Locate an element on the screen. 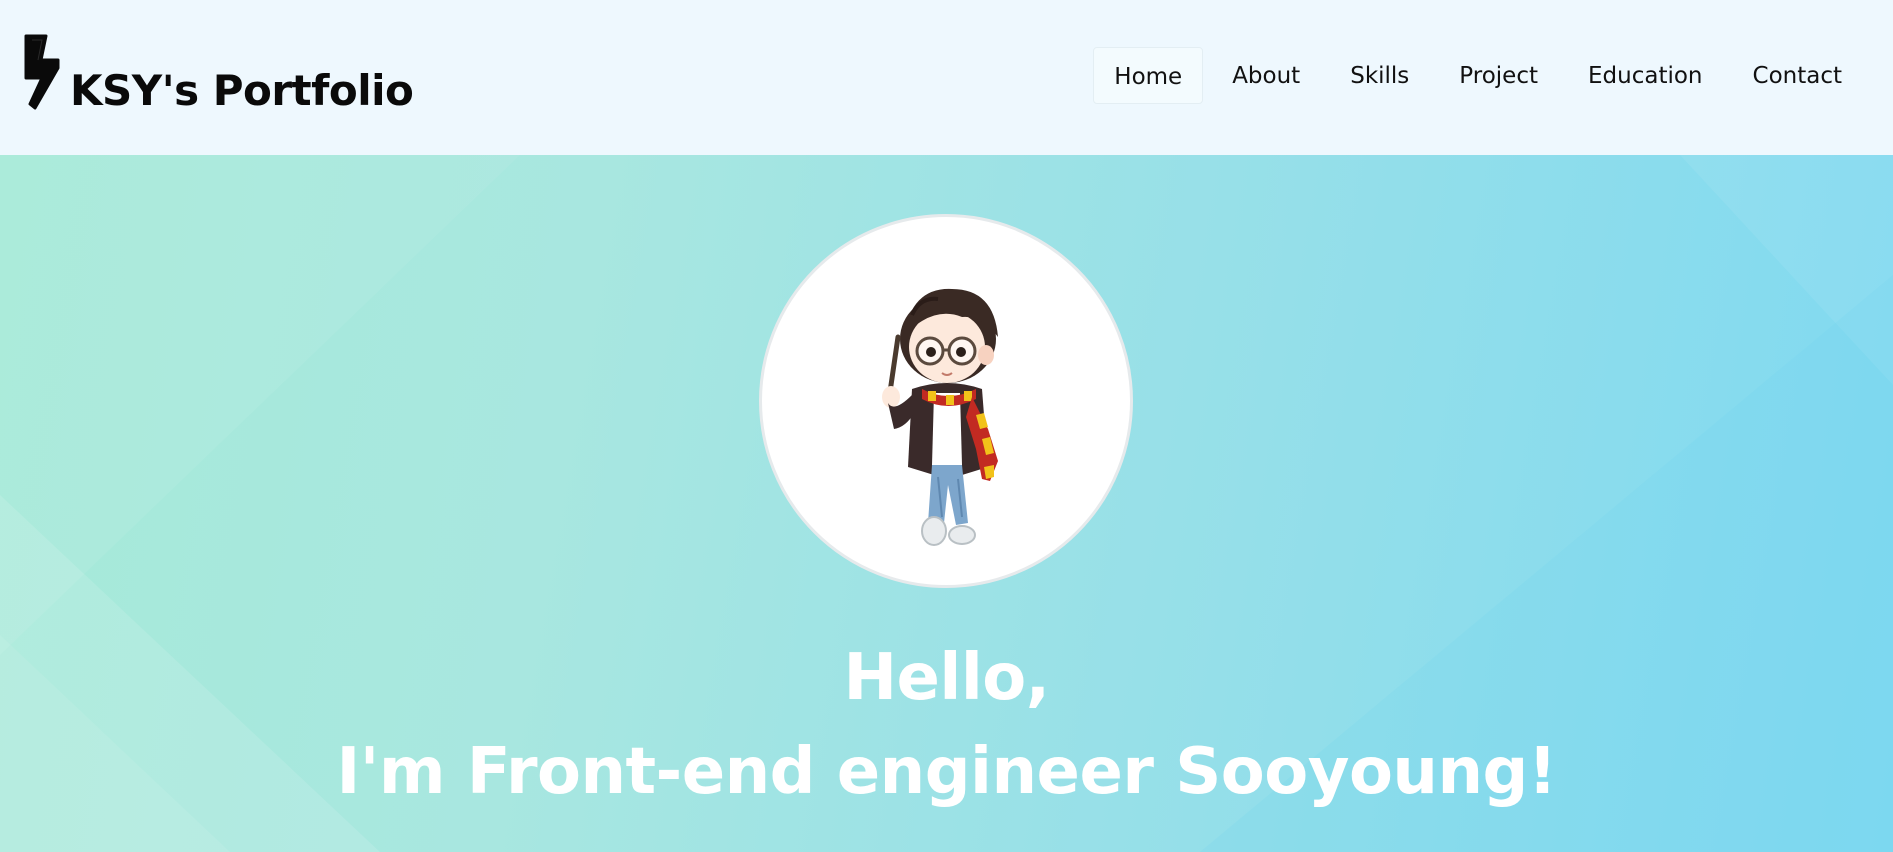 The width and height of the screenshot is (1893, 852). hero-heading-line2: I'm Front-end engineer Sooyoung! is located at coordinates (946, 772).